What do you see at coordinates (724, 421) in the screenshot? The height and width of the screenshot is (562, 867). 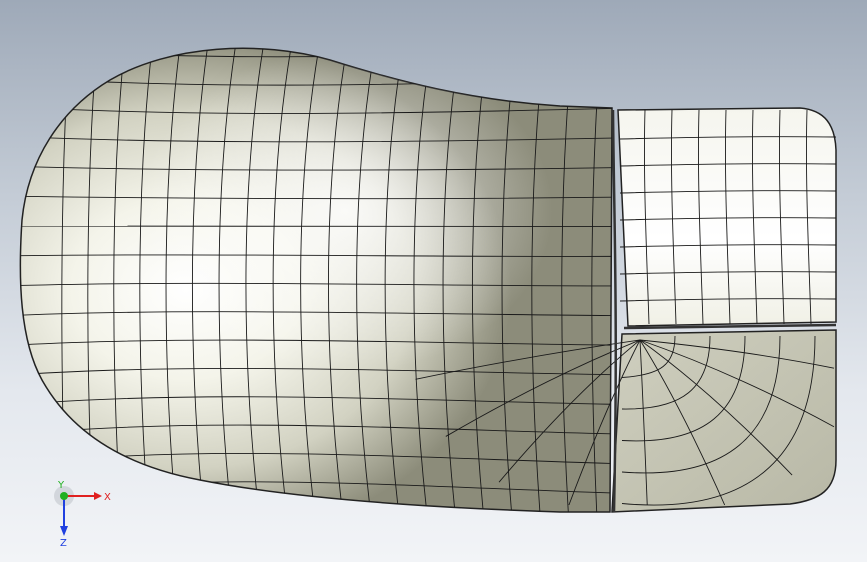 I see `right-button-bottom-surface` at bounding box center [724, 421].